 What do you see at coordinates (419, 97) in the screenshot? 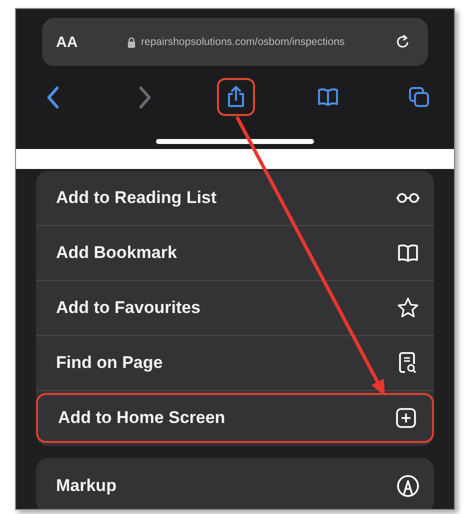
I see `tabs-icon` at bounding box center [419, 97].